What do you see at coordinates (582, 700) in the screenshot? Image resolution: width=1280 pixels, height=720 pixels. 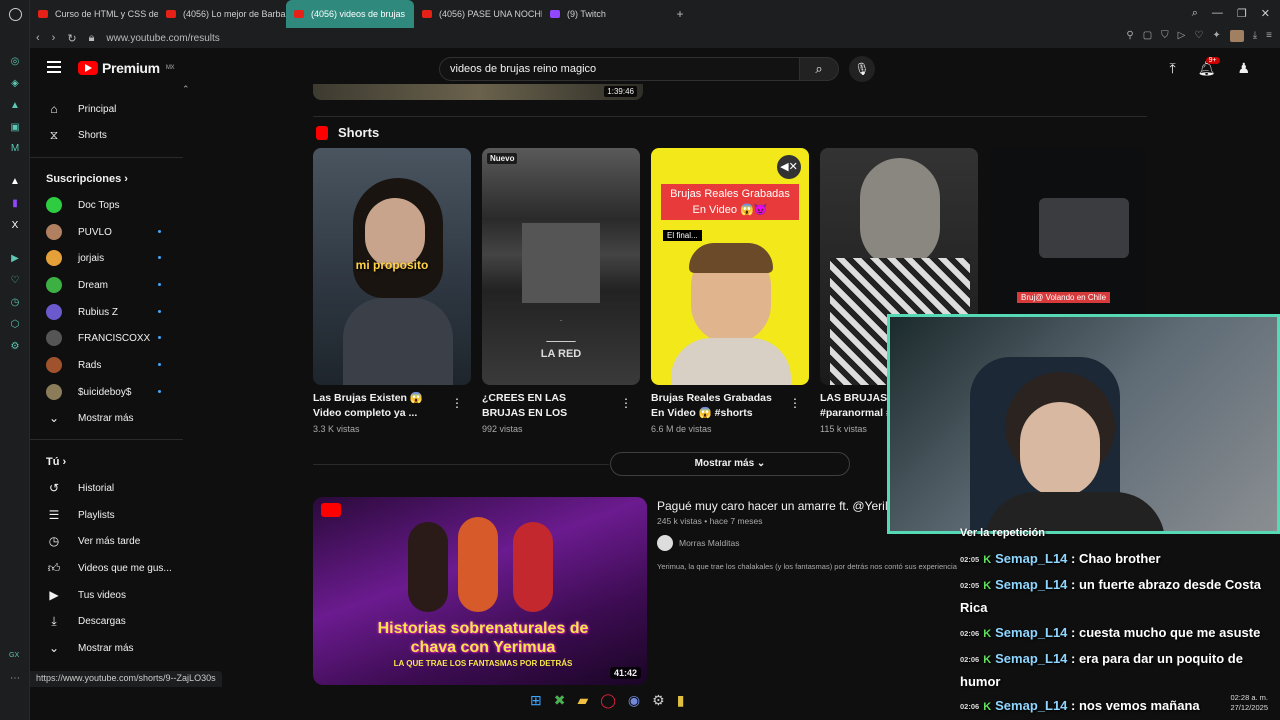 I see `file-explorer-icon: ▰` at bounding box center [582, 700].